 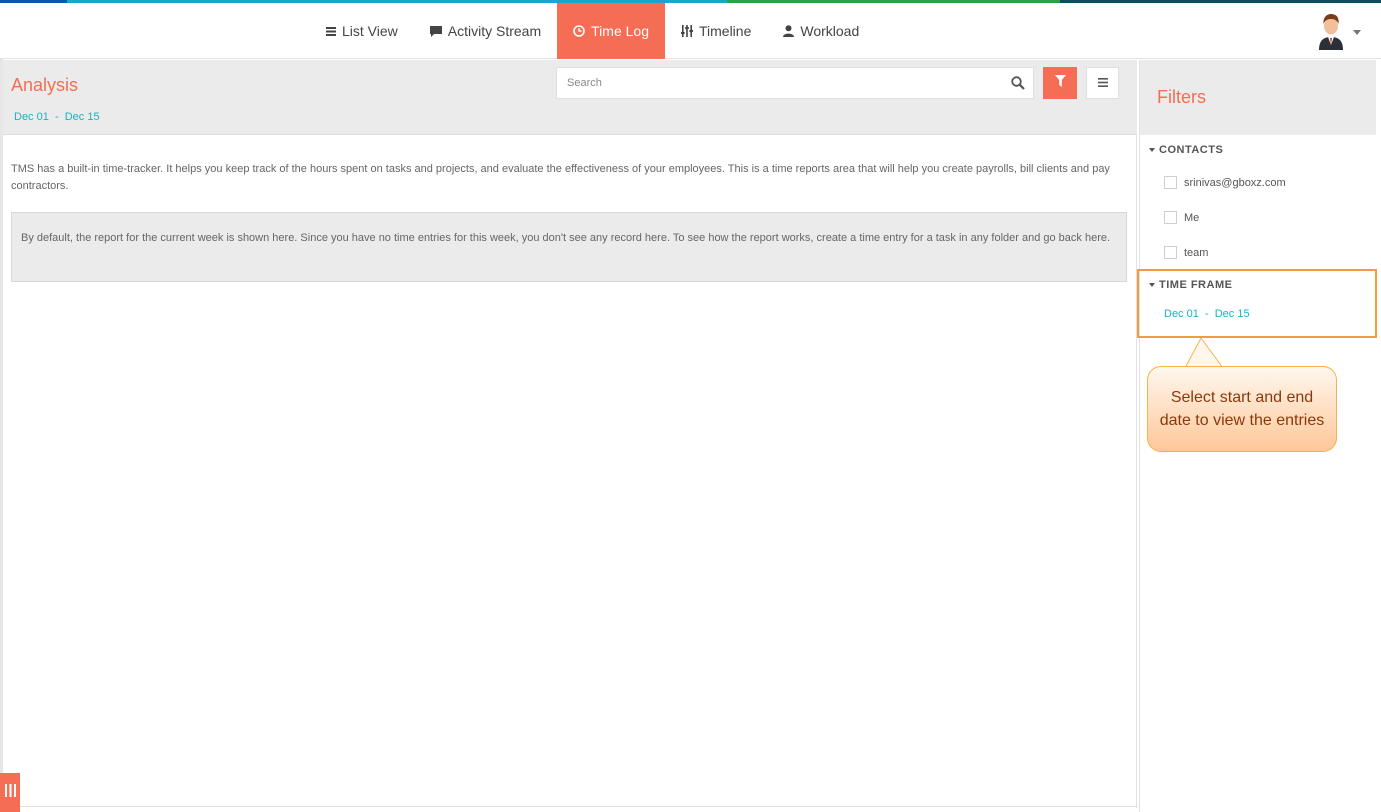 What do you see at coordinates (1357, 32) in the screenshot?
I see `chevron-down-icon` at bounding box center [1357, 32].